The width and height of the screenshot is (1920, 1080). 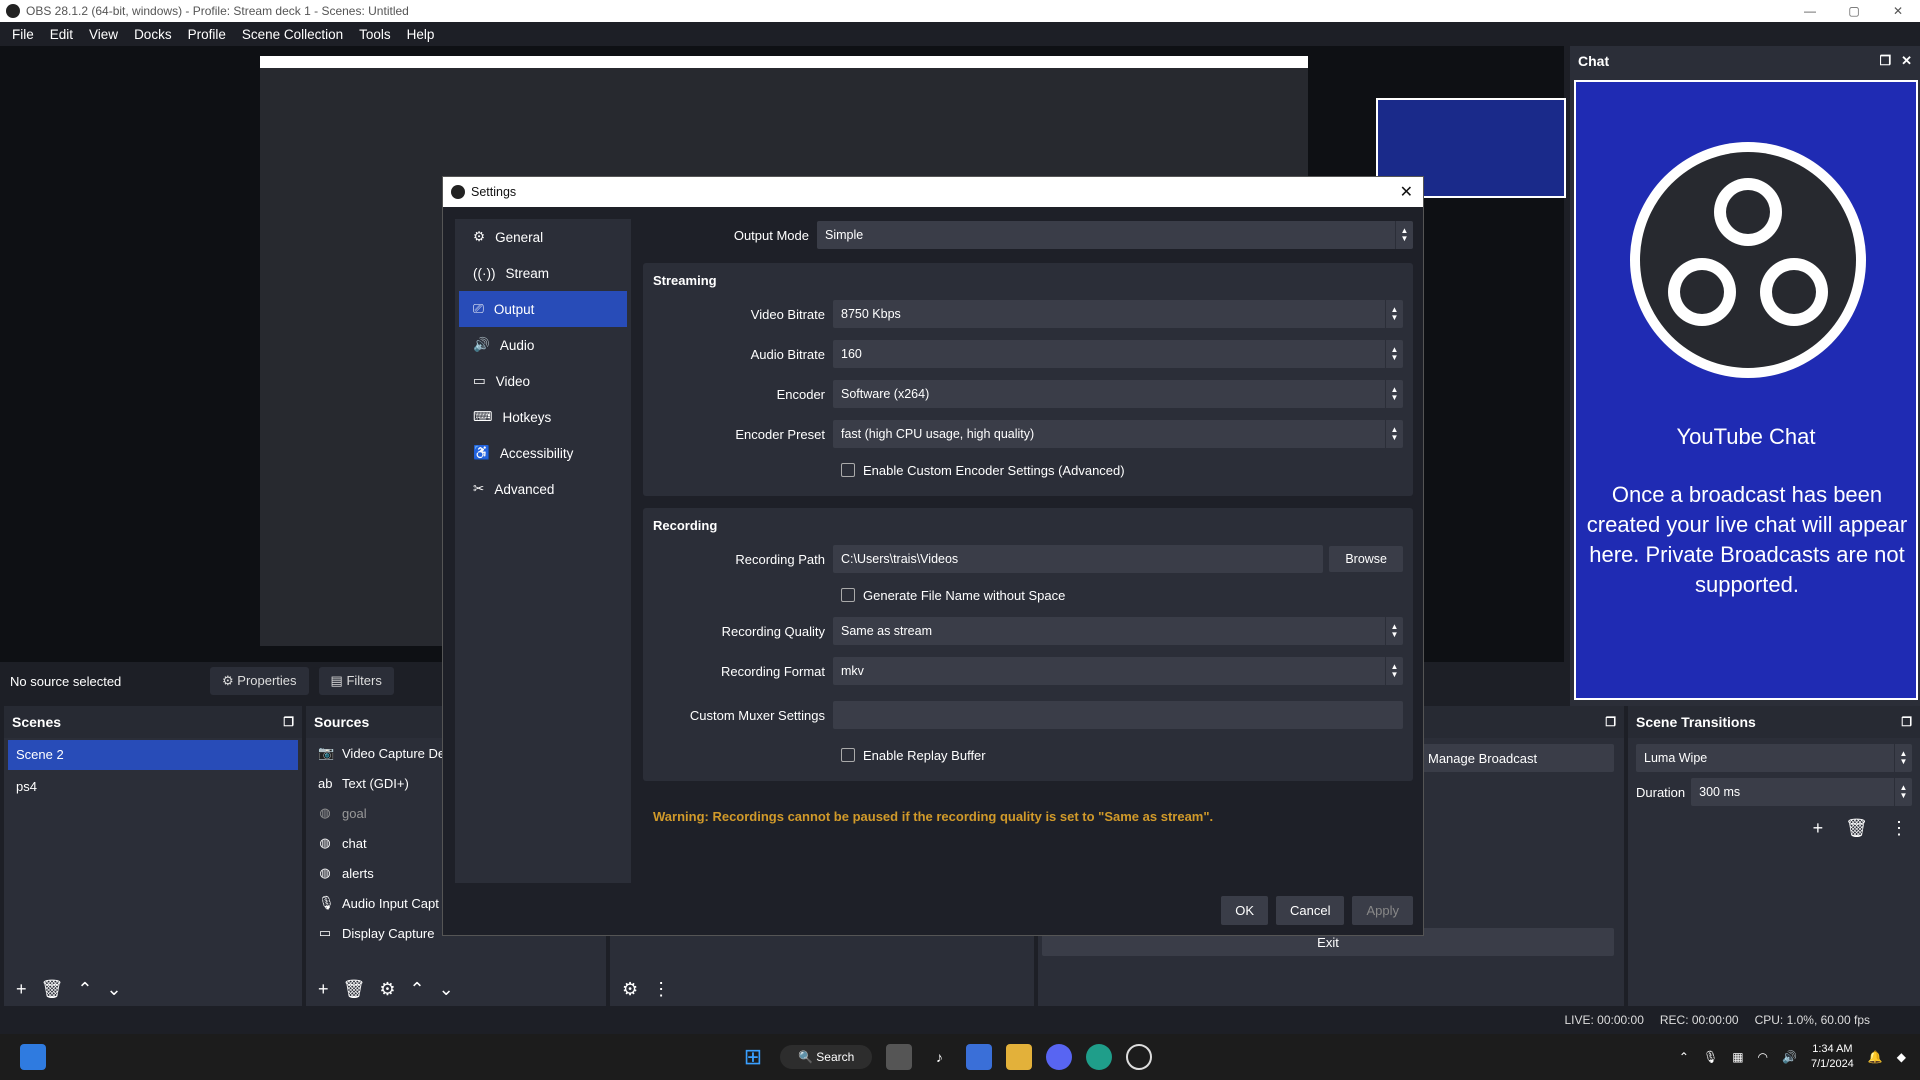 What do you see at coordinates (421, 34) in the screenshot?
I see `menu-help: Help` at bounding box center [421, 34].